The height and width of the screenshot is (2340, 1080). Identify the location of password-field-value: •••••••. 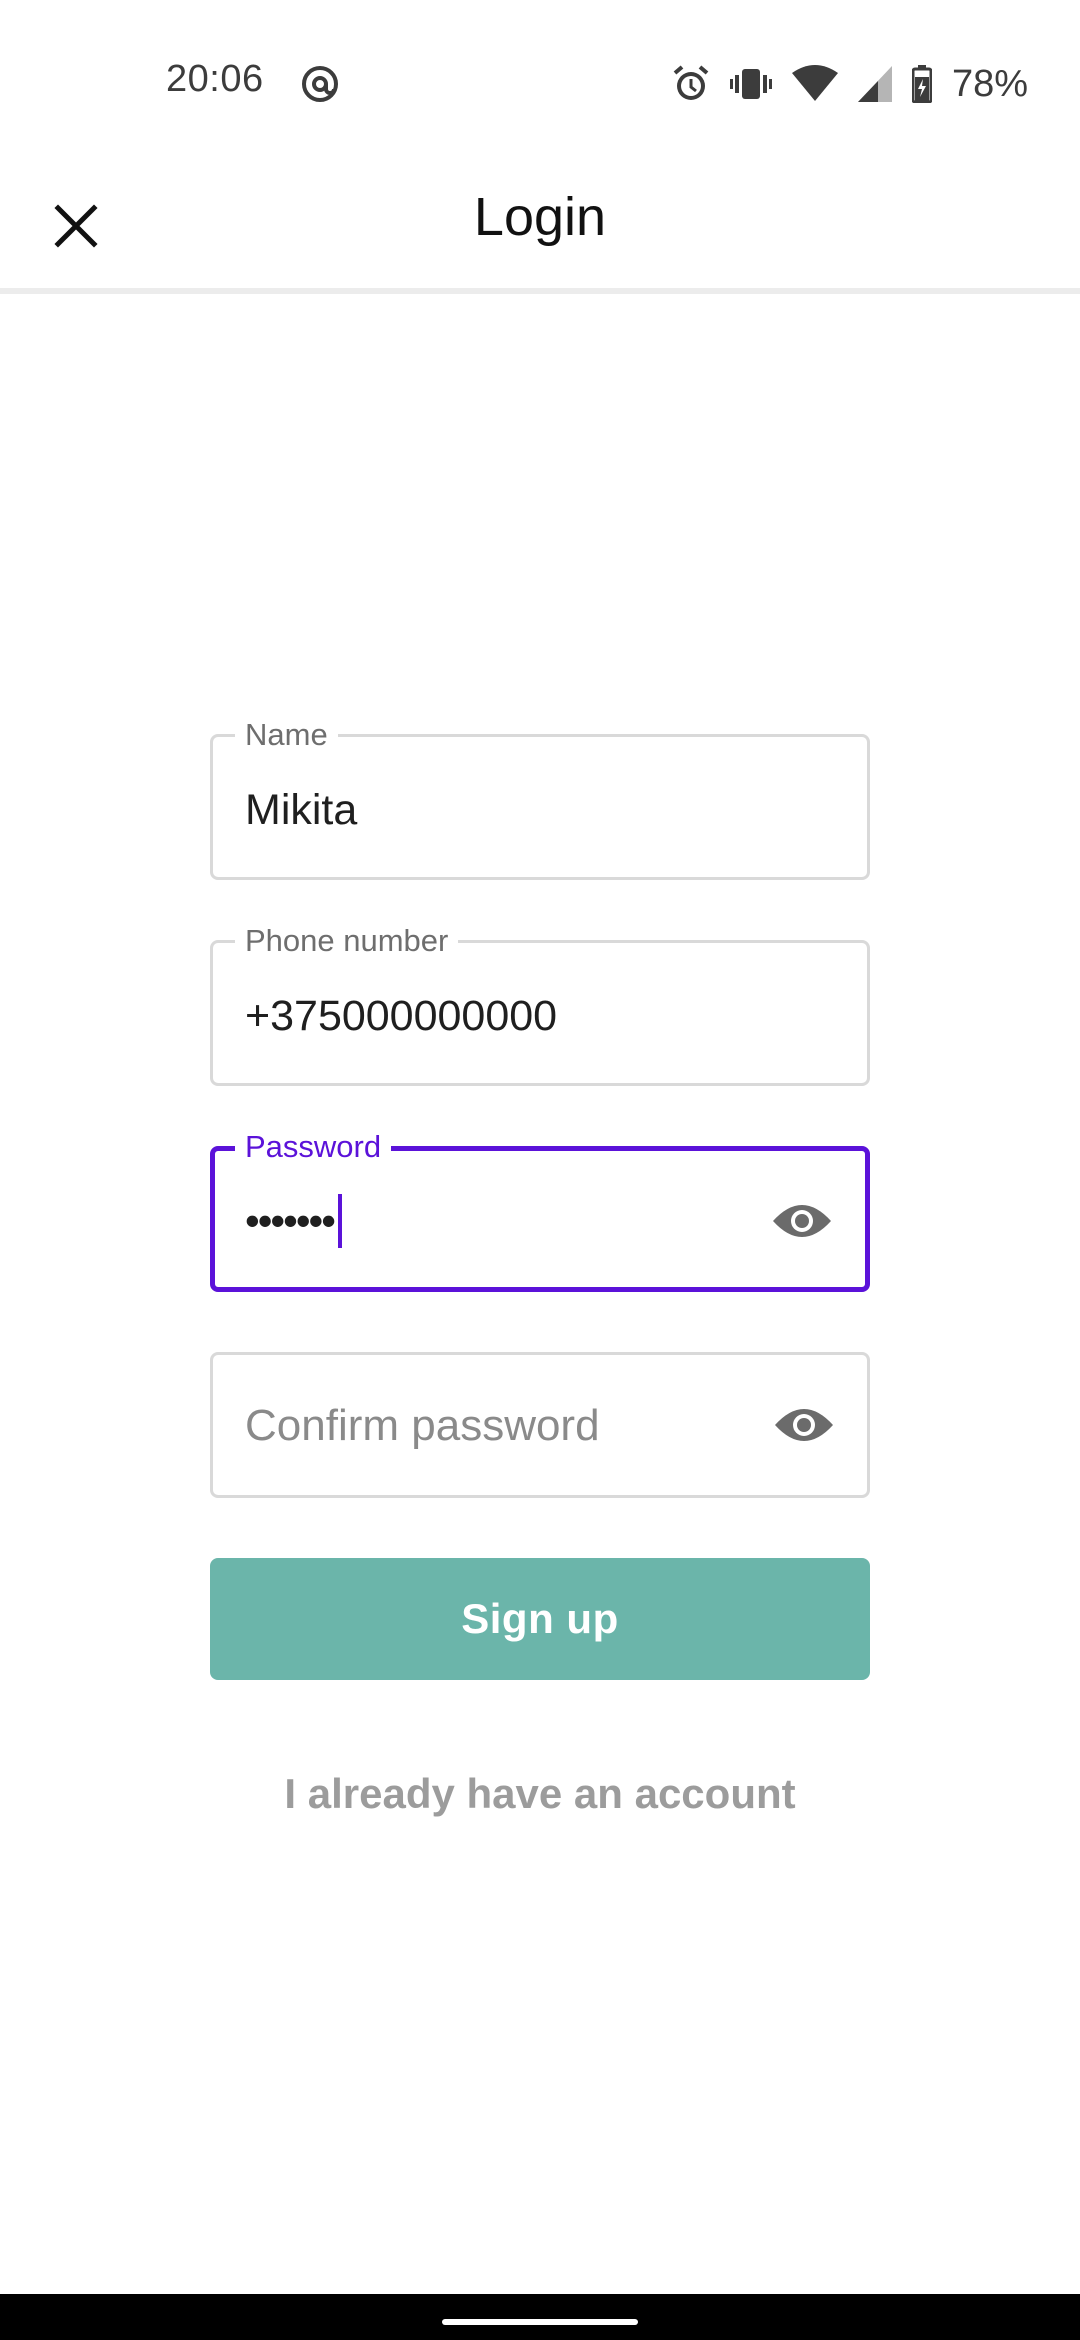
(293, 1221).